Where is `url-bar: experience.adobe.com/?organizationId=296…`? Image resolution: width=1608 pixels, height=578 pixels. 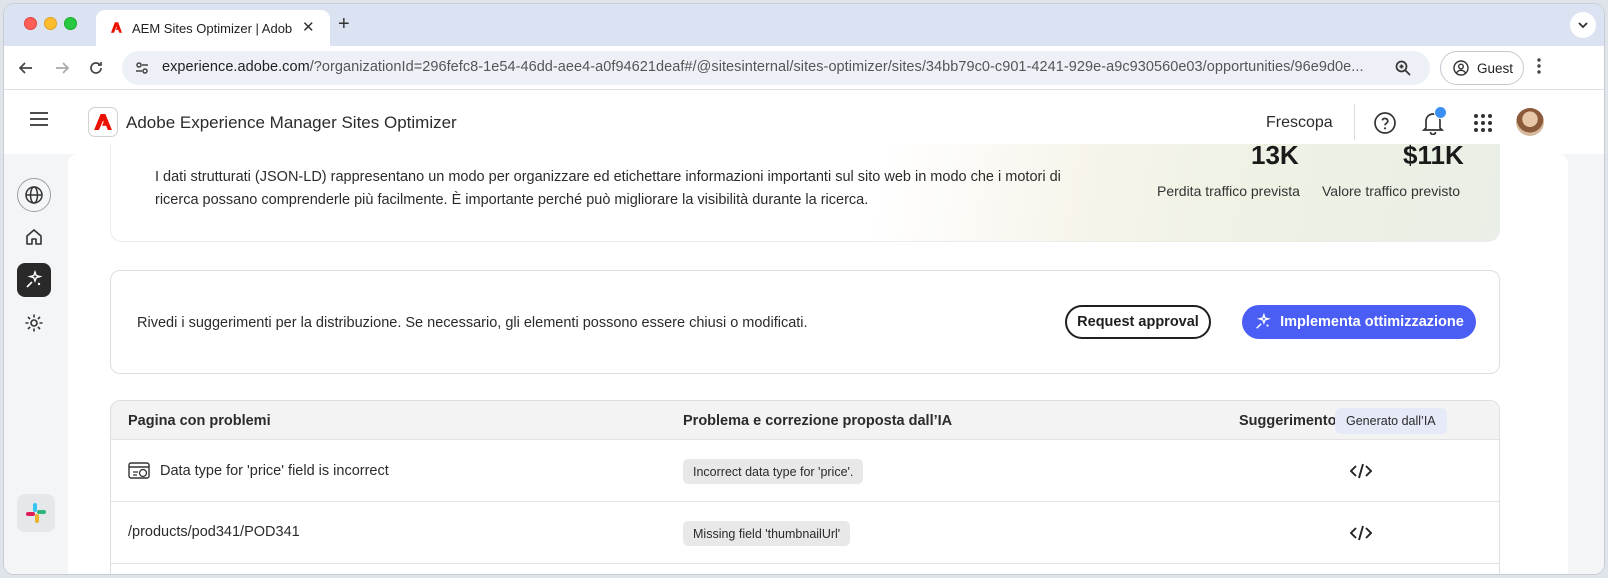 url-bar: experience.adobe.com/?organizationId=296… is located at coordinates (776, 68).